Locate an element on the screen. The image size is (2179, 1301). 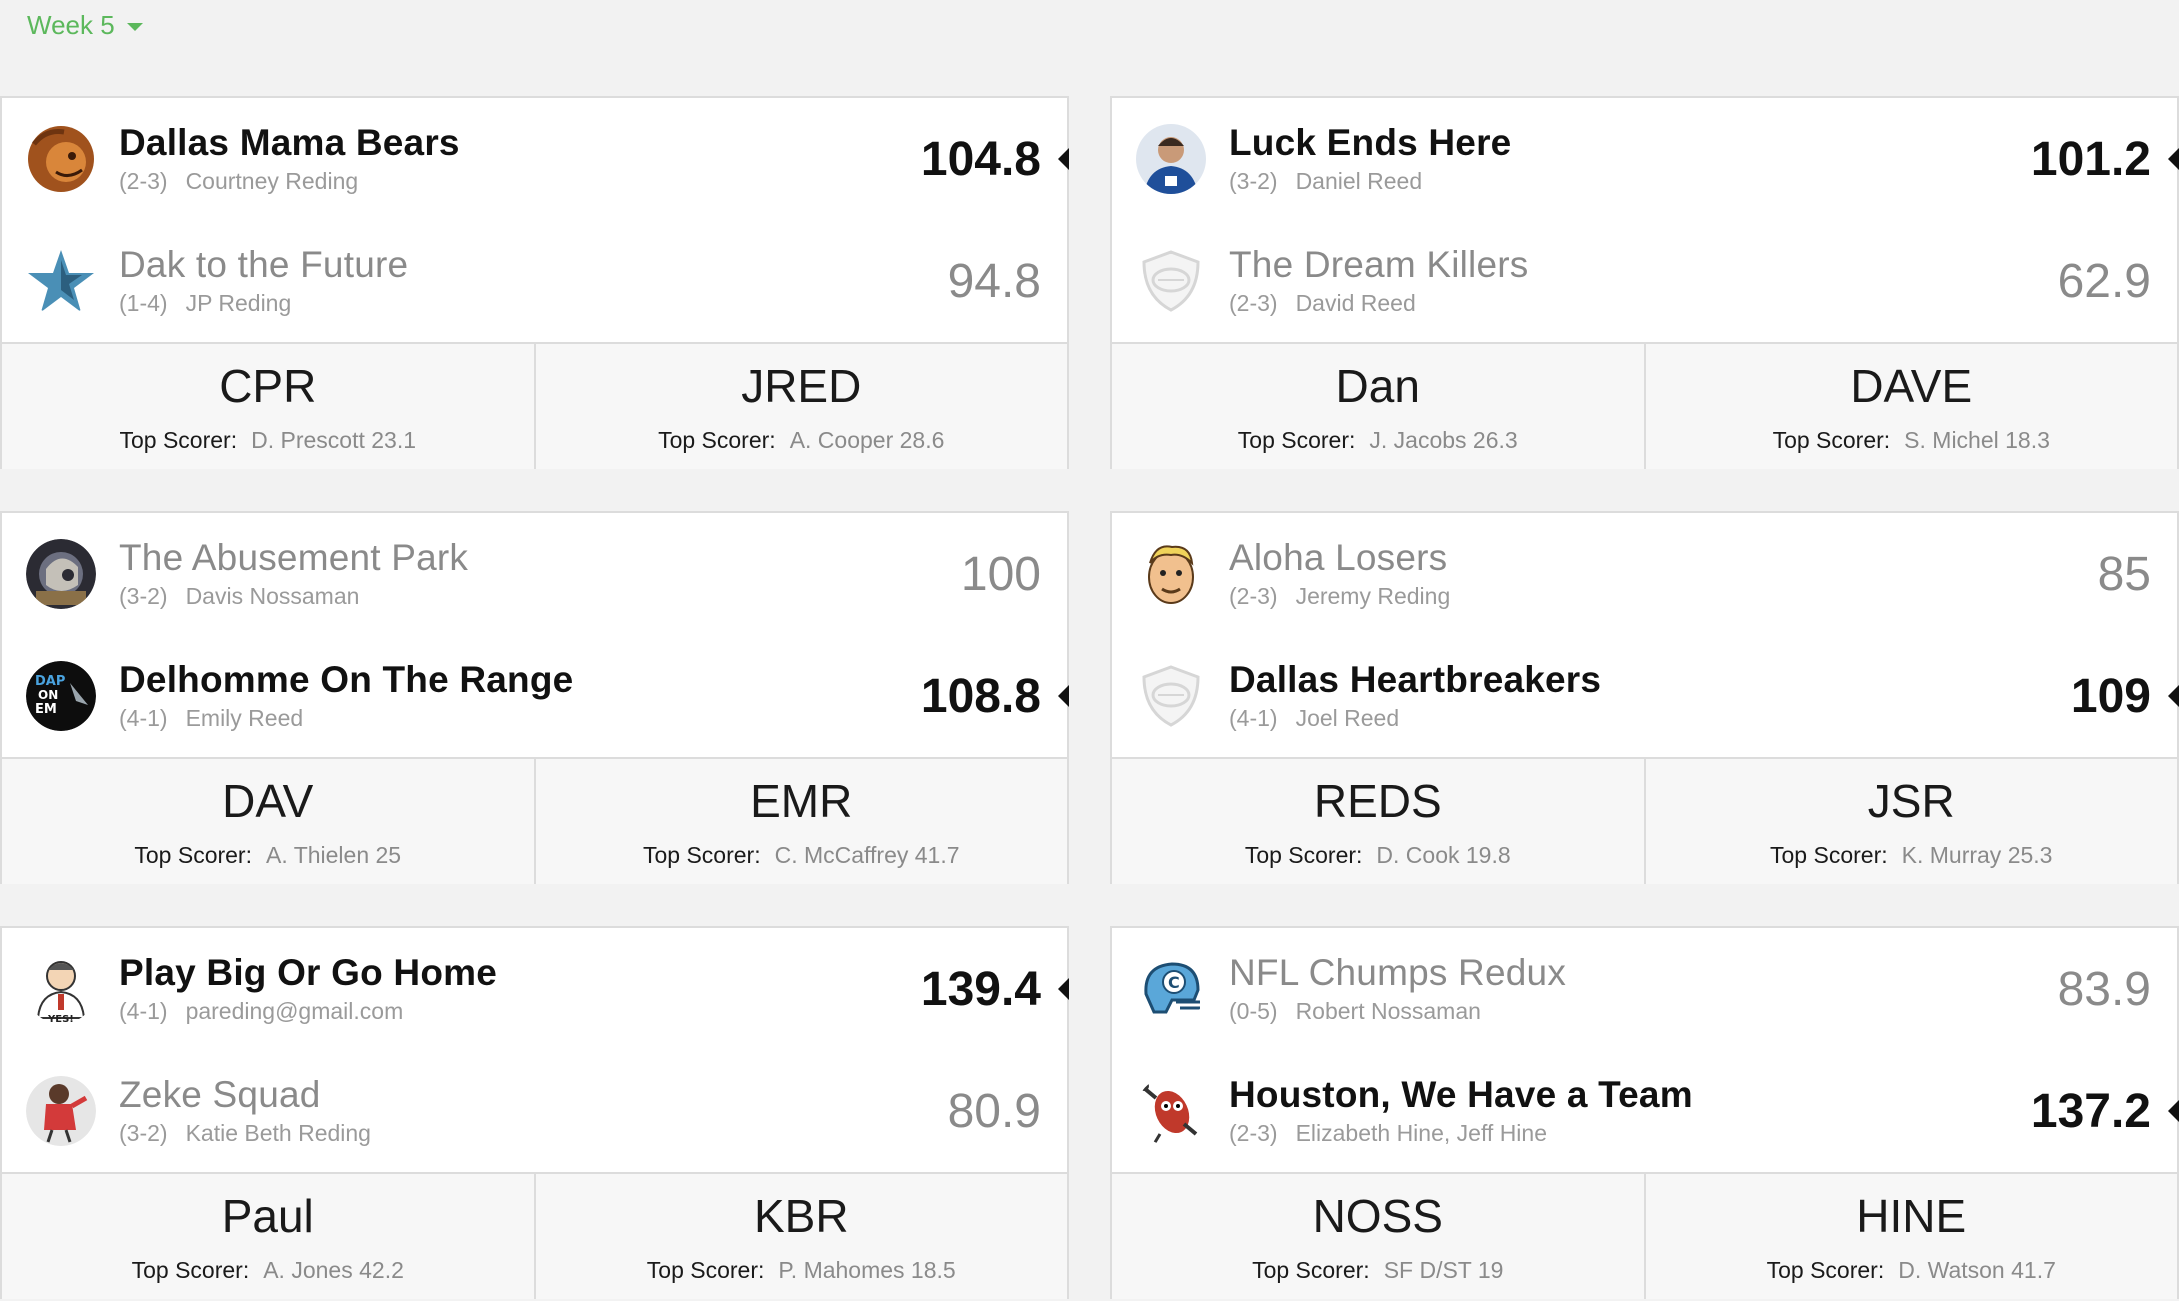
team-summary-cell: REDS Top Scorer: D. Cook 19.8 is located at coordinates (1378, 821).